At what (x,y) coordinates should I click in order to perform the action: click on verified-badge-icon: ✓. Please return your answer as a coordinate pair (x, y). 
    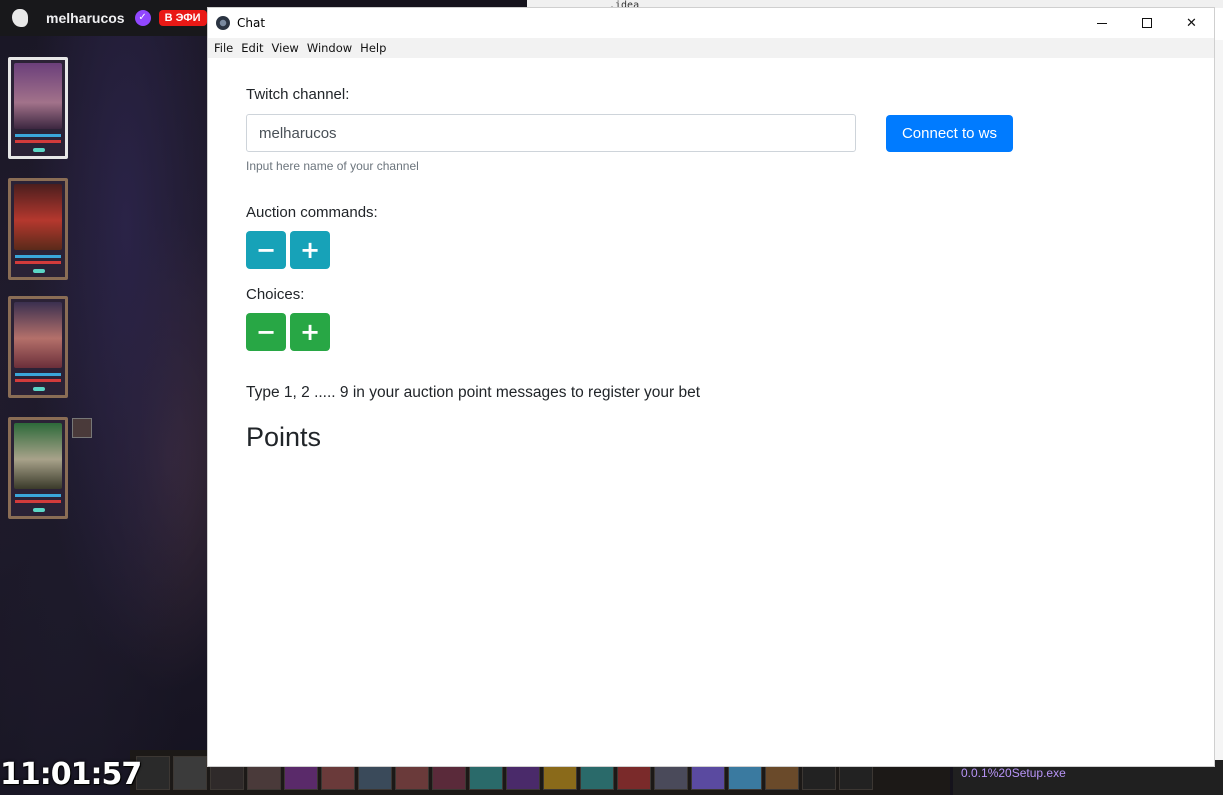
    Looking at the image, I should click on (142, 18).